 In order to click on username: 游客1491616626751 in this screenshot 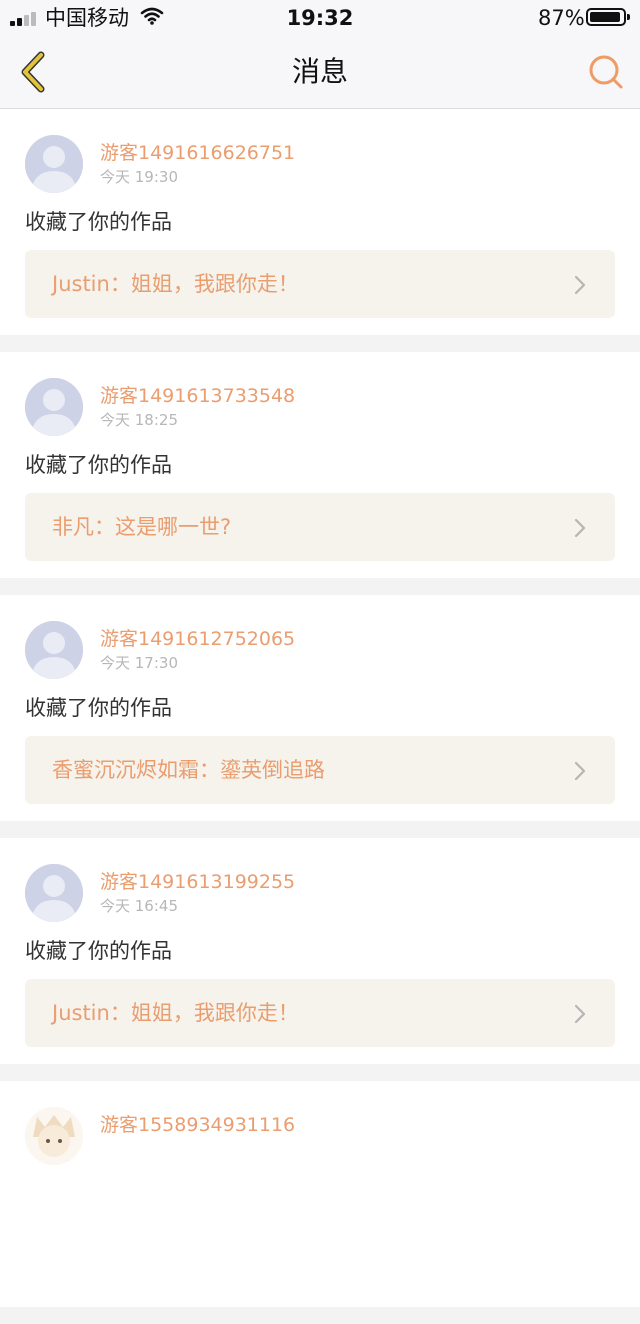, I will do `click(197, 153)`.